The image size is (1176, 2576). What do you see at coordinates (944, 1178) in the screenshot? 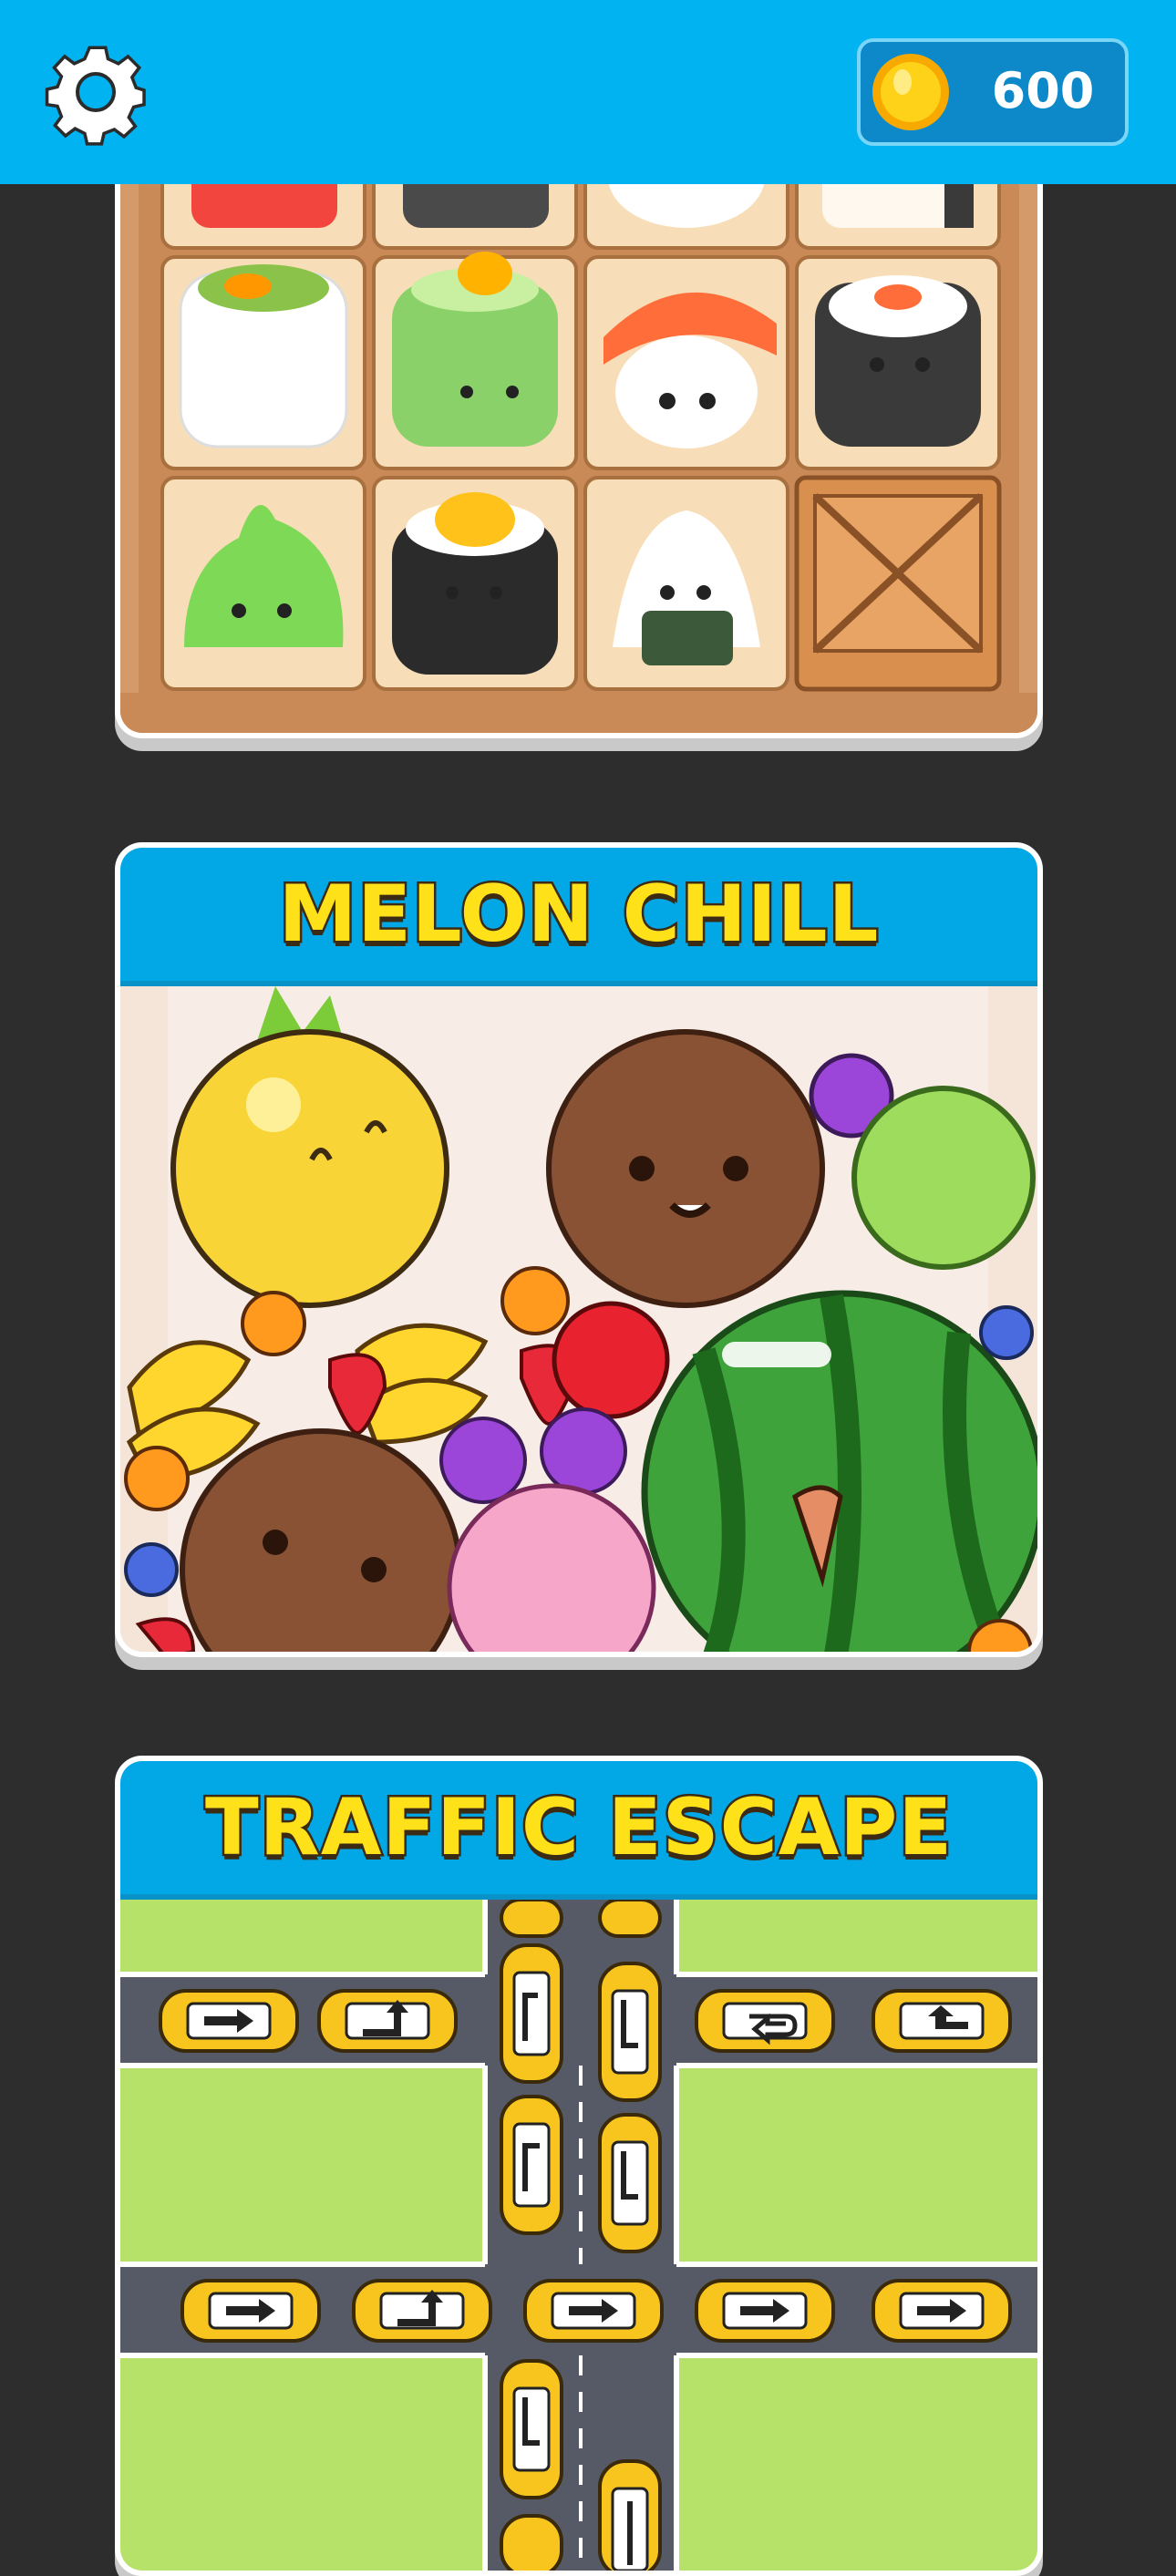
I see `melon` at bounding box center [944, 1178].